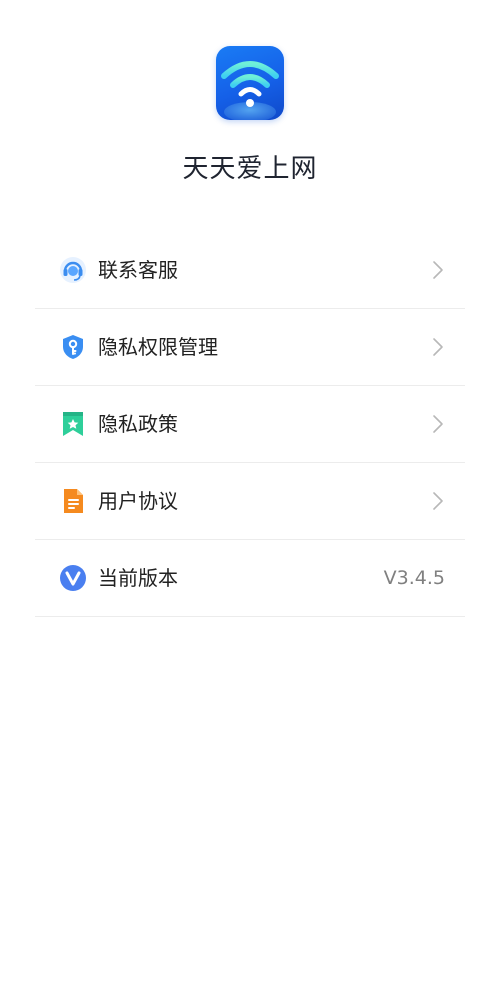  I want to click on version-number: V3.4.5, so click(414, 578).